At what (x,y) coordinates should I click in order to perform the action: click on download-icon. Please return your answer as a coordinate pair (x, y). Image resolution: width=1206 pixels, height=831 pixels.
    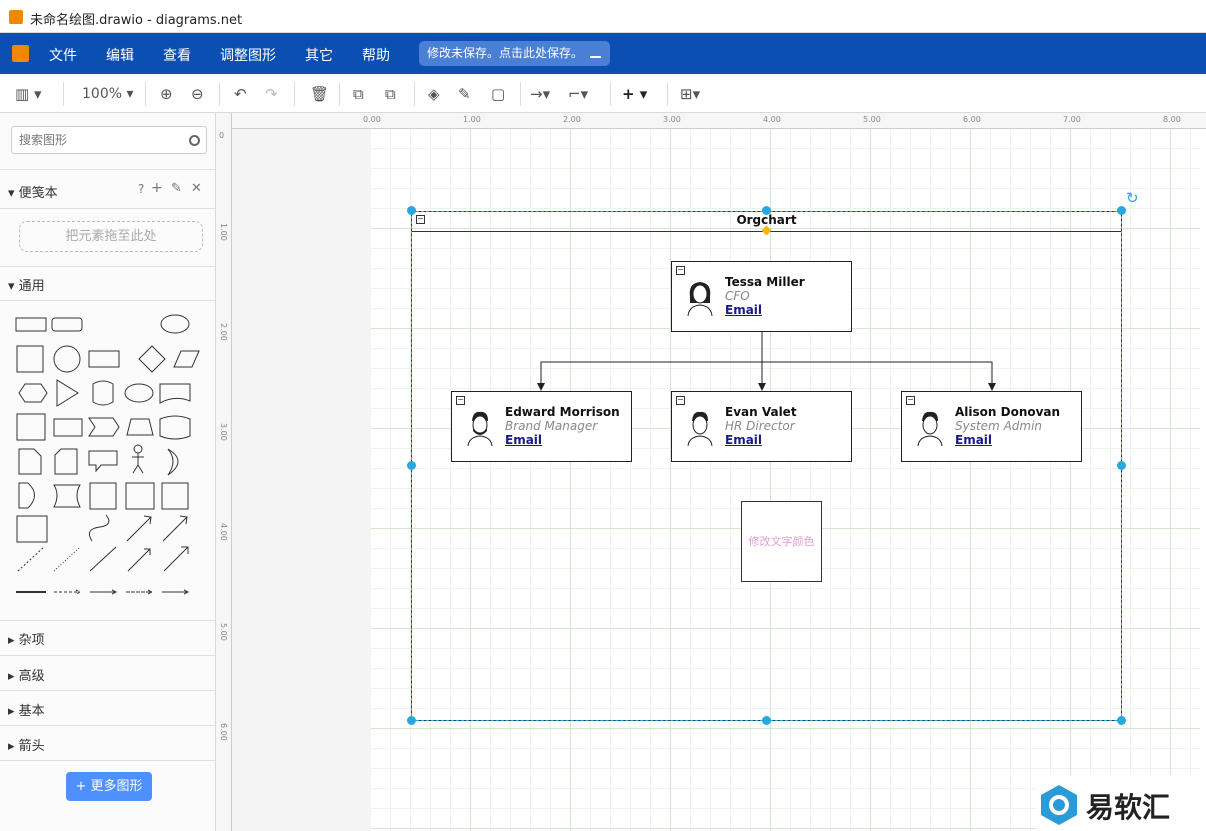
    Looking at the image, I should click on (595, 52).